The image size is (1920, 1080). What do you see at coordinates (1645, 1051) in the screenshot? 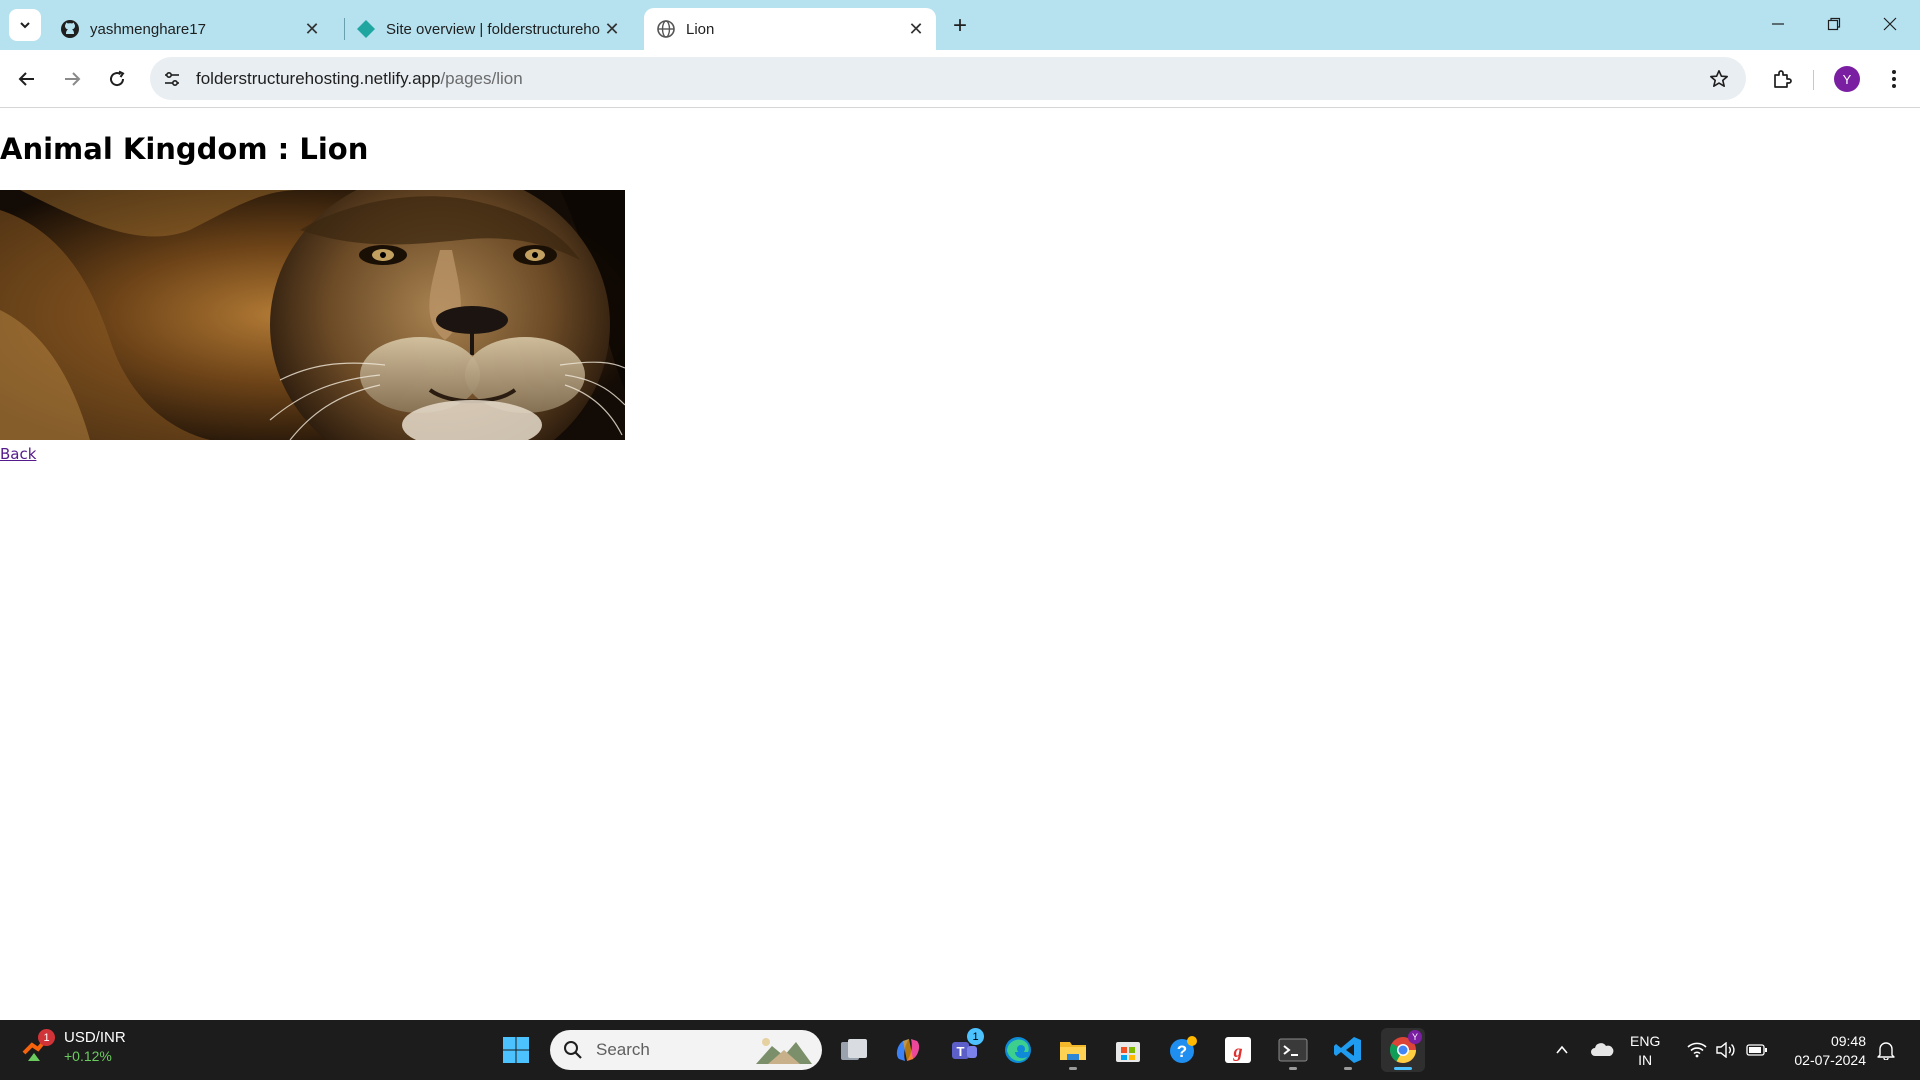
I see `language-indicator: ENG IN` at bounding box center [1645, 1051].